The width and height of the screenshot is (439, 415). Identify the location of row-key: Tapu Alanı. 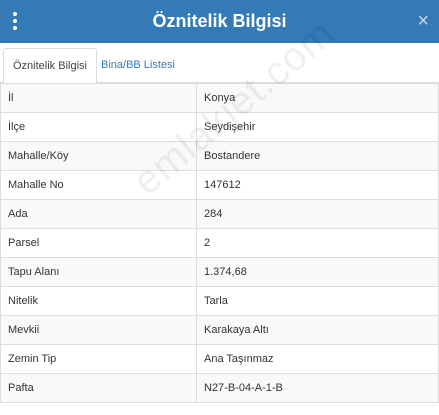
(98, 272).